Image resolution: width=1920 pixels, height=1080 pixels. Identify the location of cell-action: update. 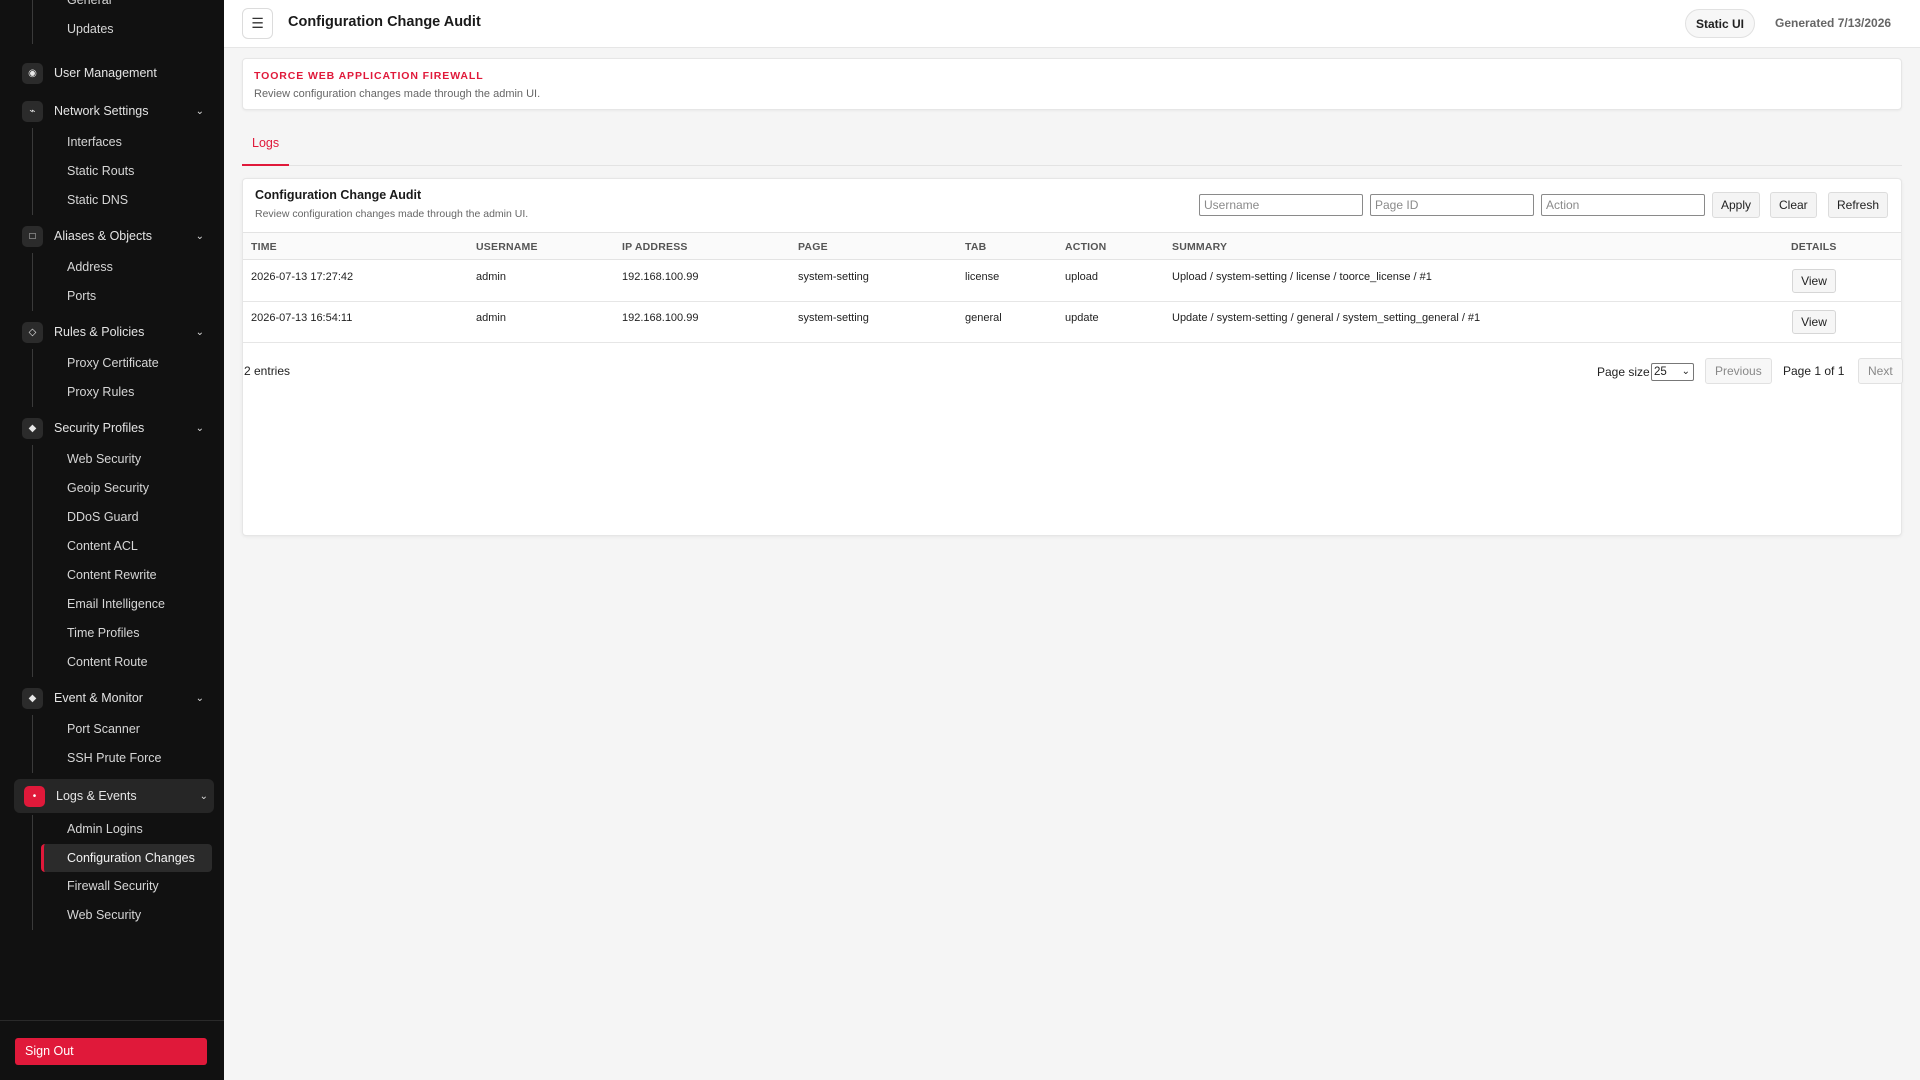
(1082, 318).